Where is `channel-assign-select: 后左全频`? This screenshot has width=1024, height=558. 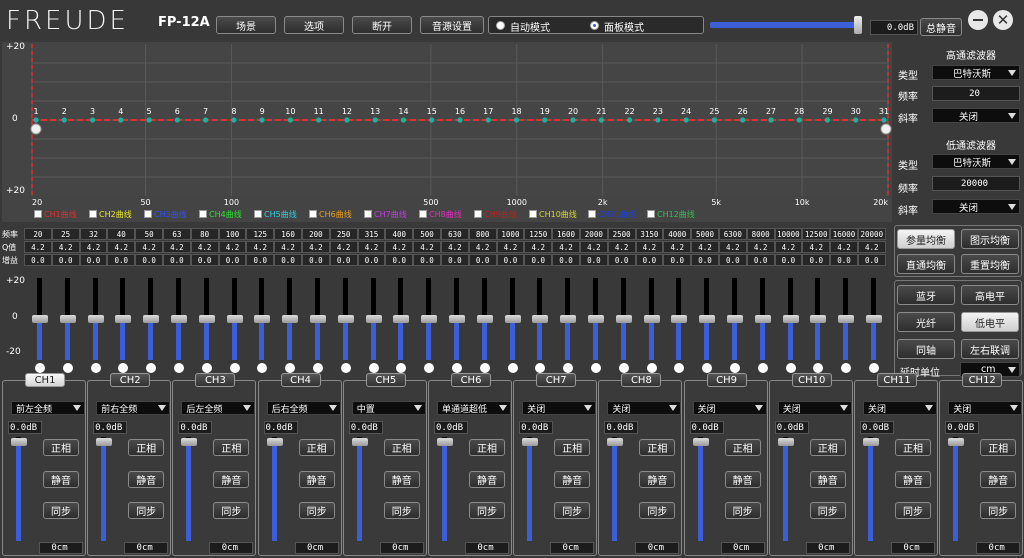 channel-assign-select: 后左全频 is located at coordinates (218, 408).